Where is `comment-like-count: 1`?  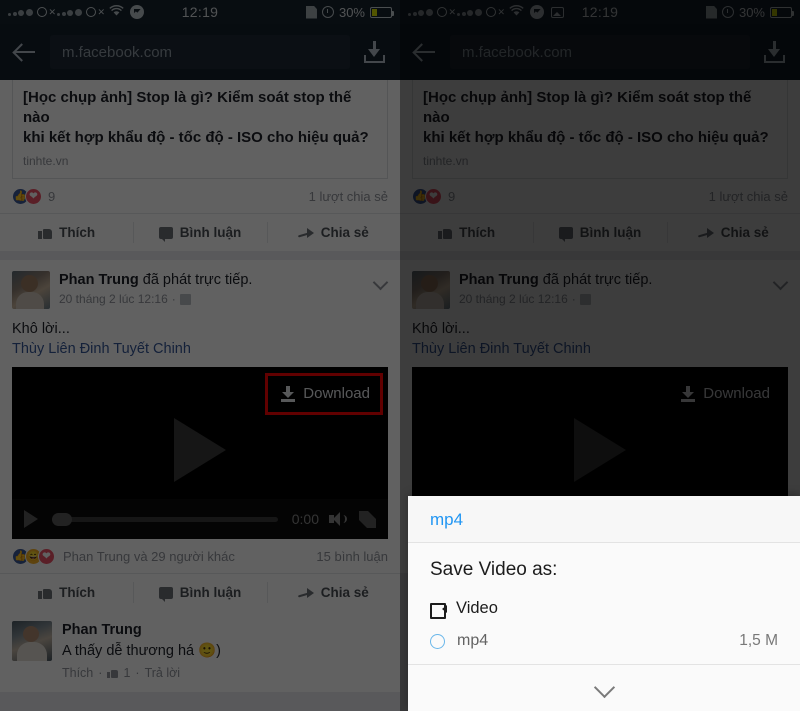
comment-like-count: 1 is located at coordinates (127, 673).